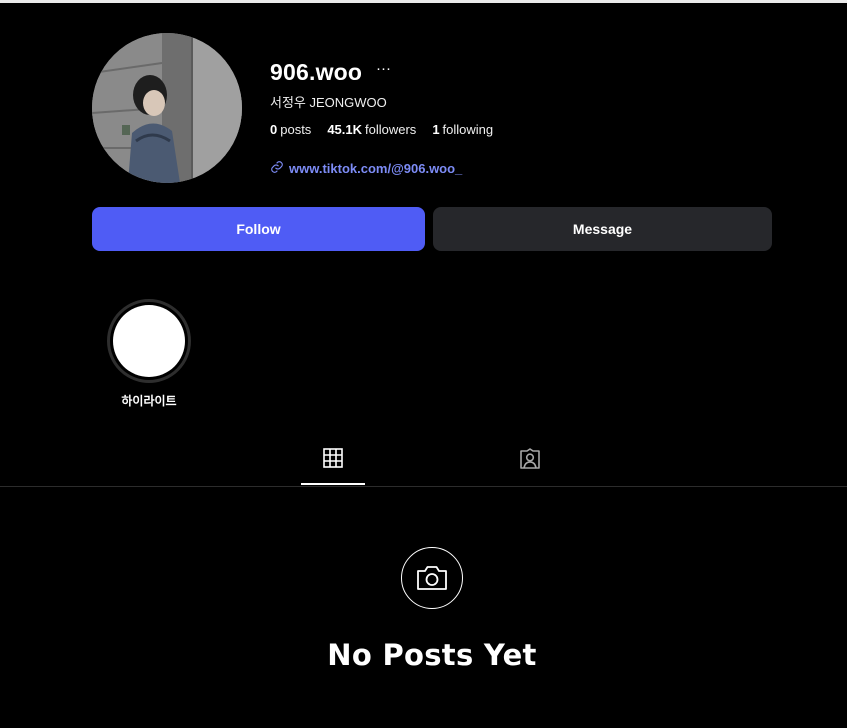 The width and height of the screenshot is (847, 728). I want to click on following-count: 1, so click(436, 129).